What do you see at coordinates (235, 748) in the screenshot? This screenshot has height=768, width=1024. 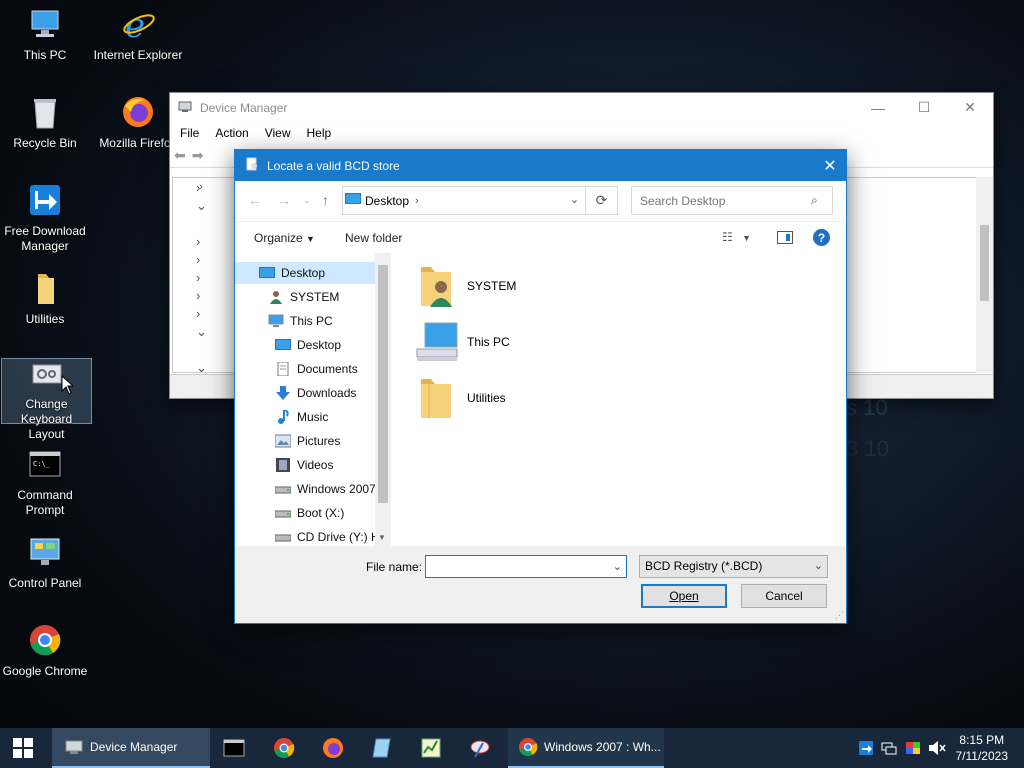 I see `taskbar-command-prompt` at bounding box center [235, 748].